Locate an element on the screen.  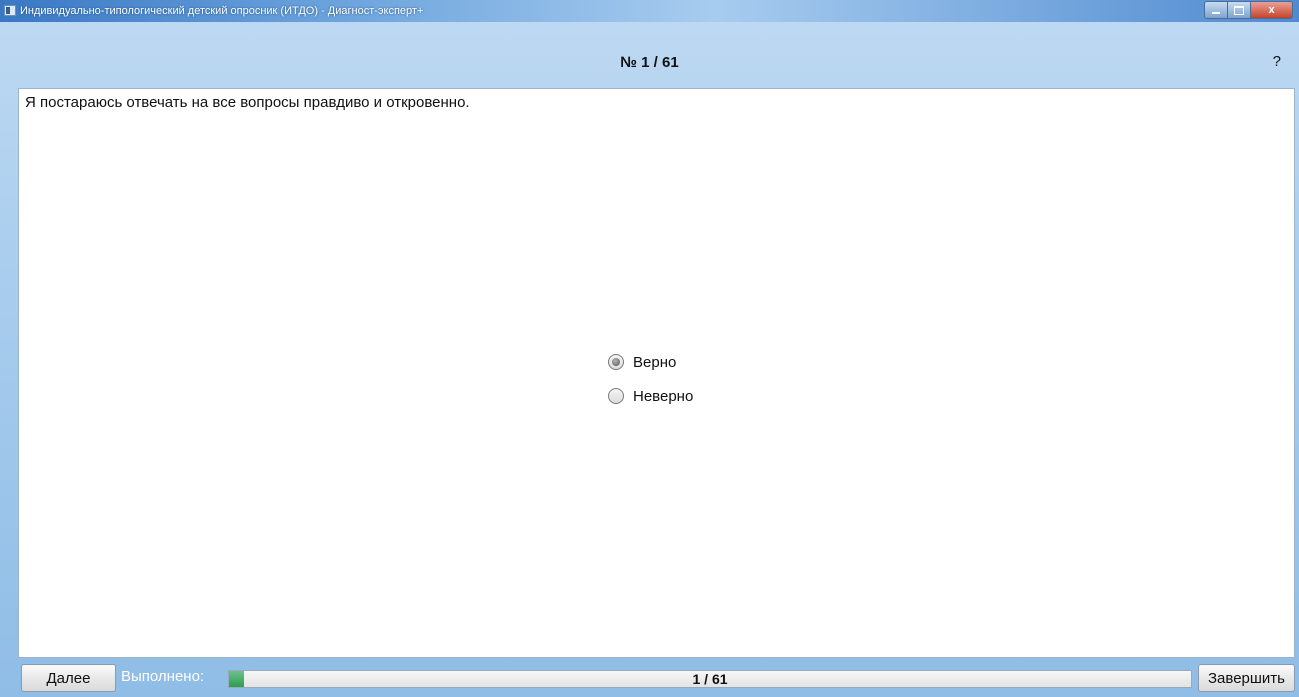
app-window-icon is located at coordinates (10, 10).